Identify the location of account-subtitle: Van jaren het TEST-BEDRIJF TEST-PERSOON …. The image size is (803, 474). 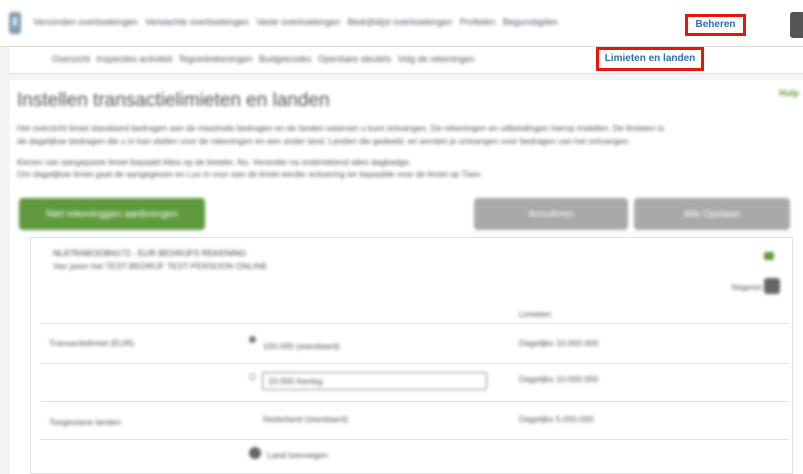
(160, 266).